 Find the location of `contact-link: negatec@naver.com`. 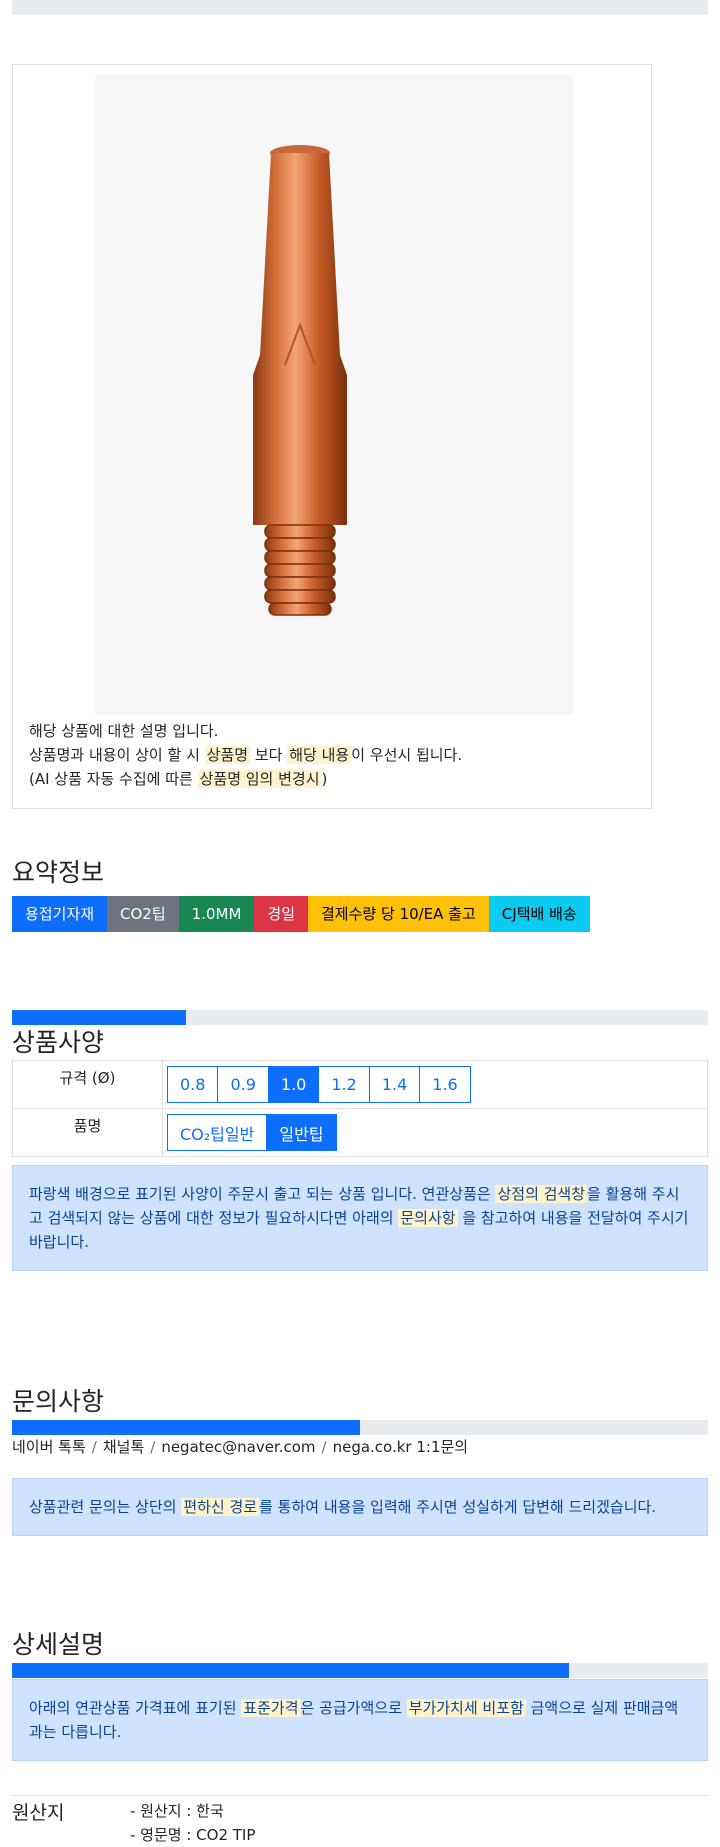

contact-link: negatec@naver.com is located at coordinates (238, 1447).